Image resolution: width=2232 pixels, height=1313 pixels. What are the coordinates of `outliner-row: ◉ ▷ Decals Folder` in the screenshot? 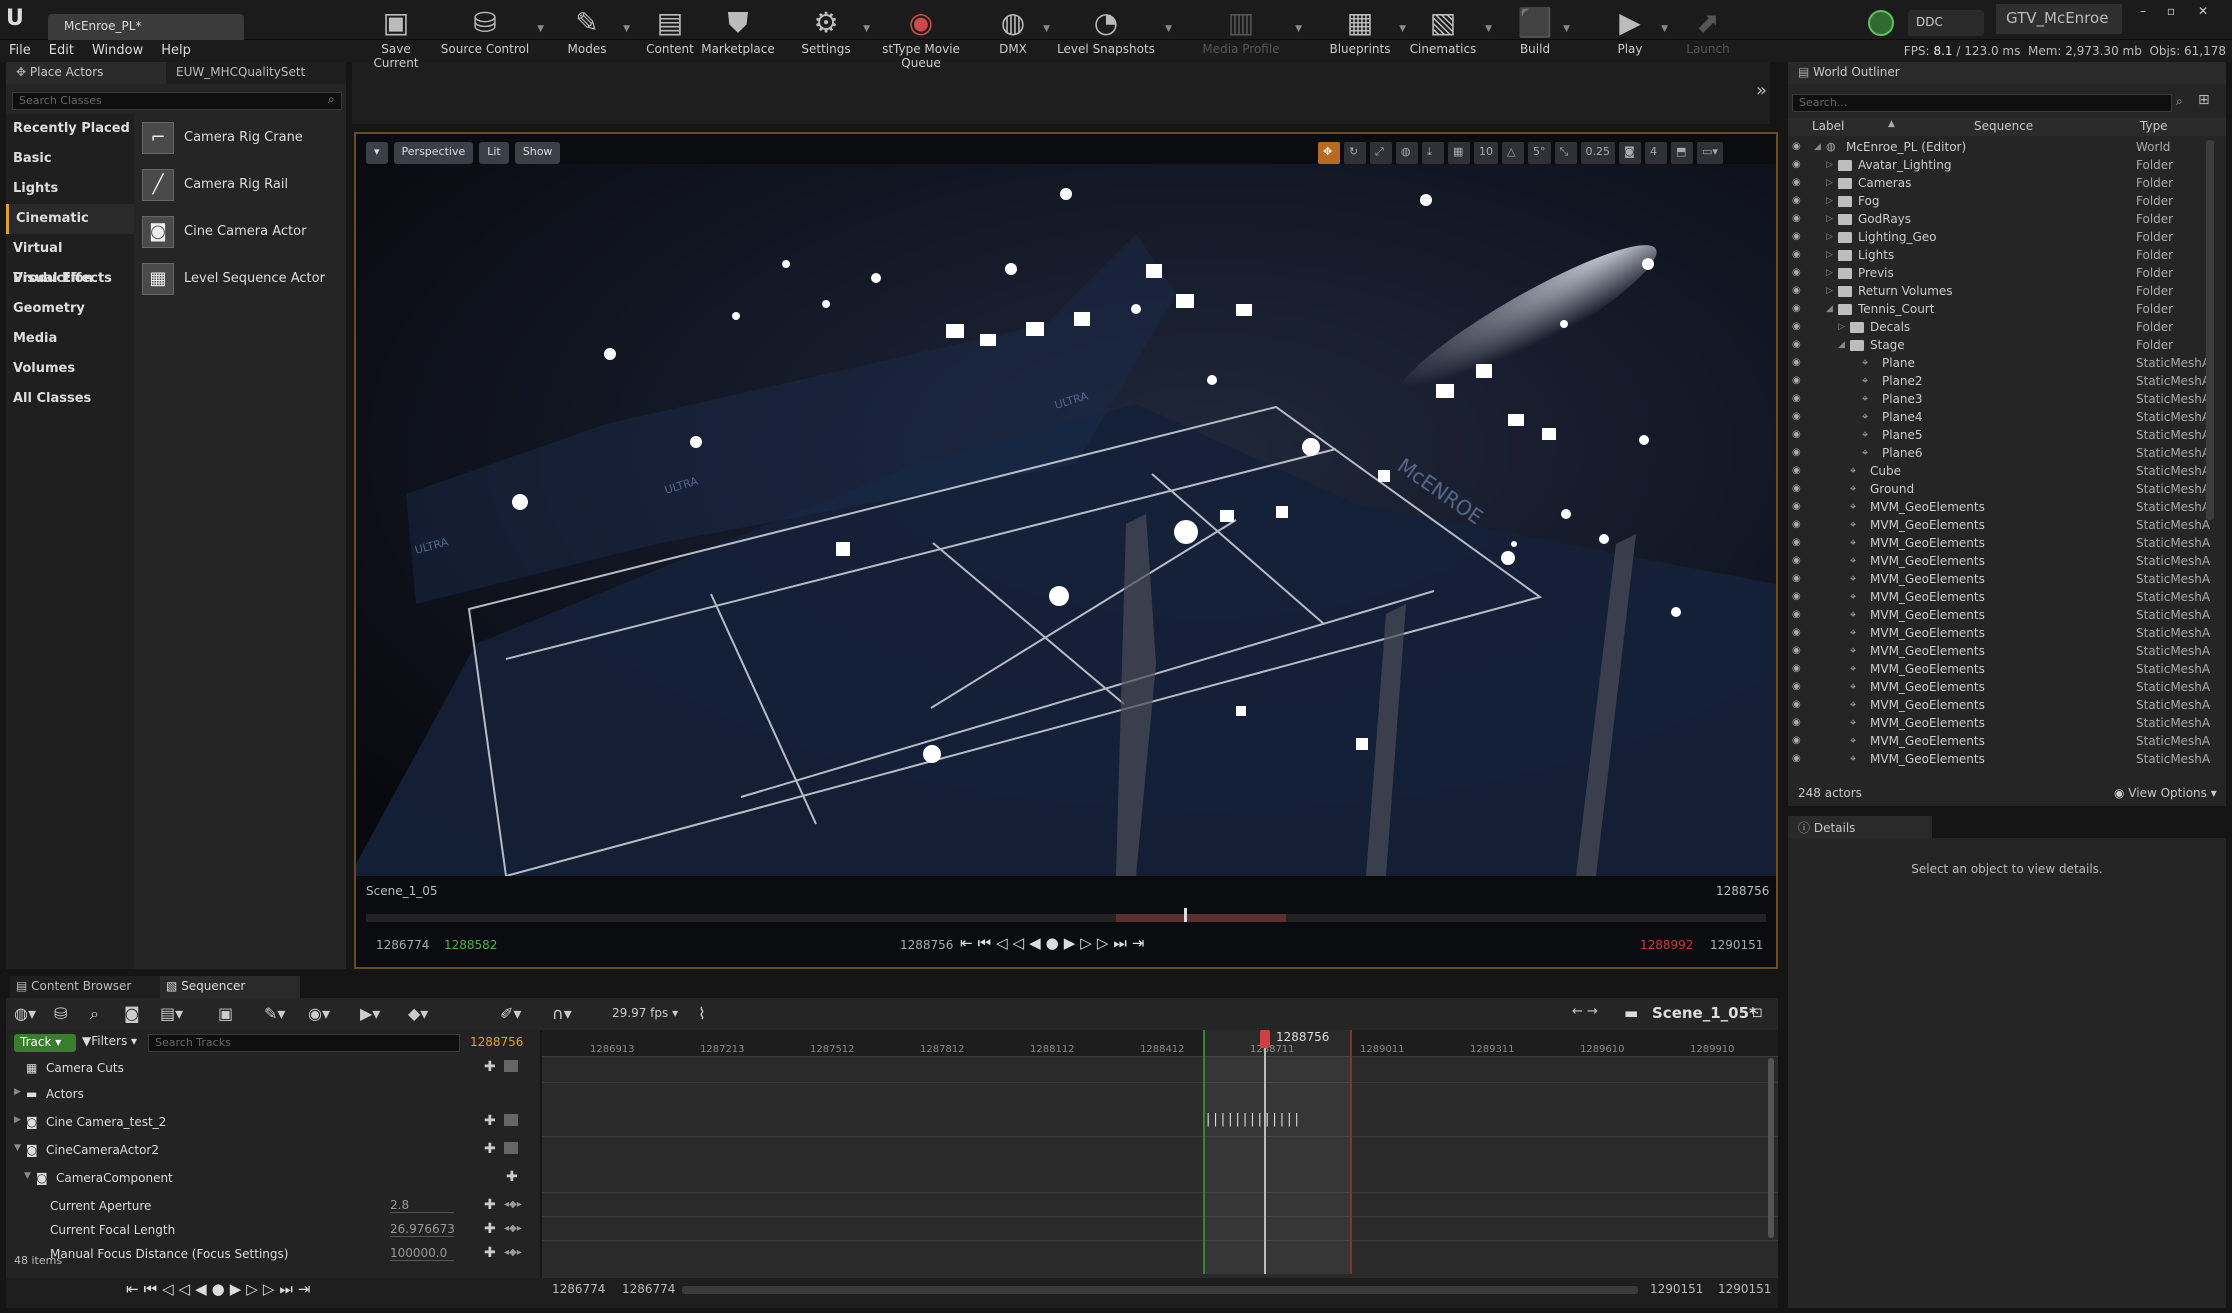 It's located at (2002, 327).